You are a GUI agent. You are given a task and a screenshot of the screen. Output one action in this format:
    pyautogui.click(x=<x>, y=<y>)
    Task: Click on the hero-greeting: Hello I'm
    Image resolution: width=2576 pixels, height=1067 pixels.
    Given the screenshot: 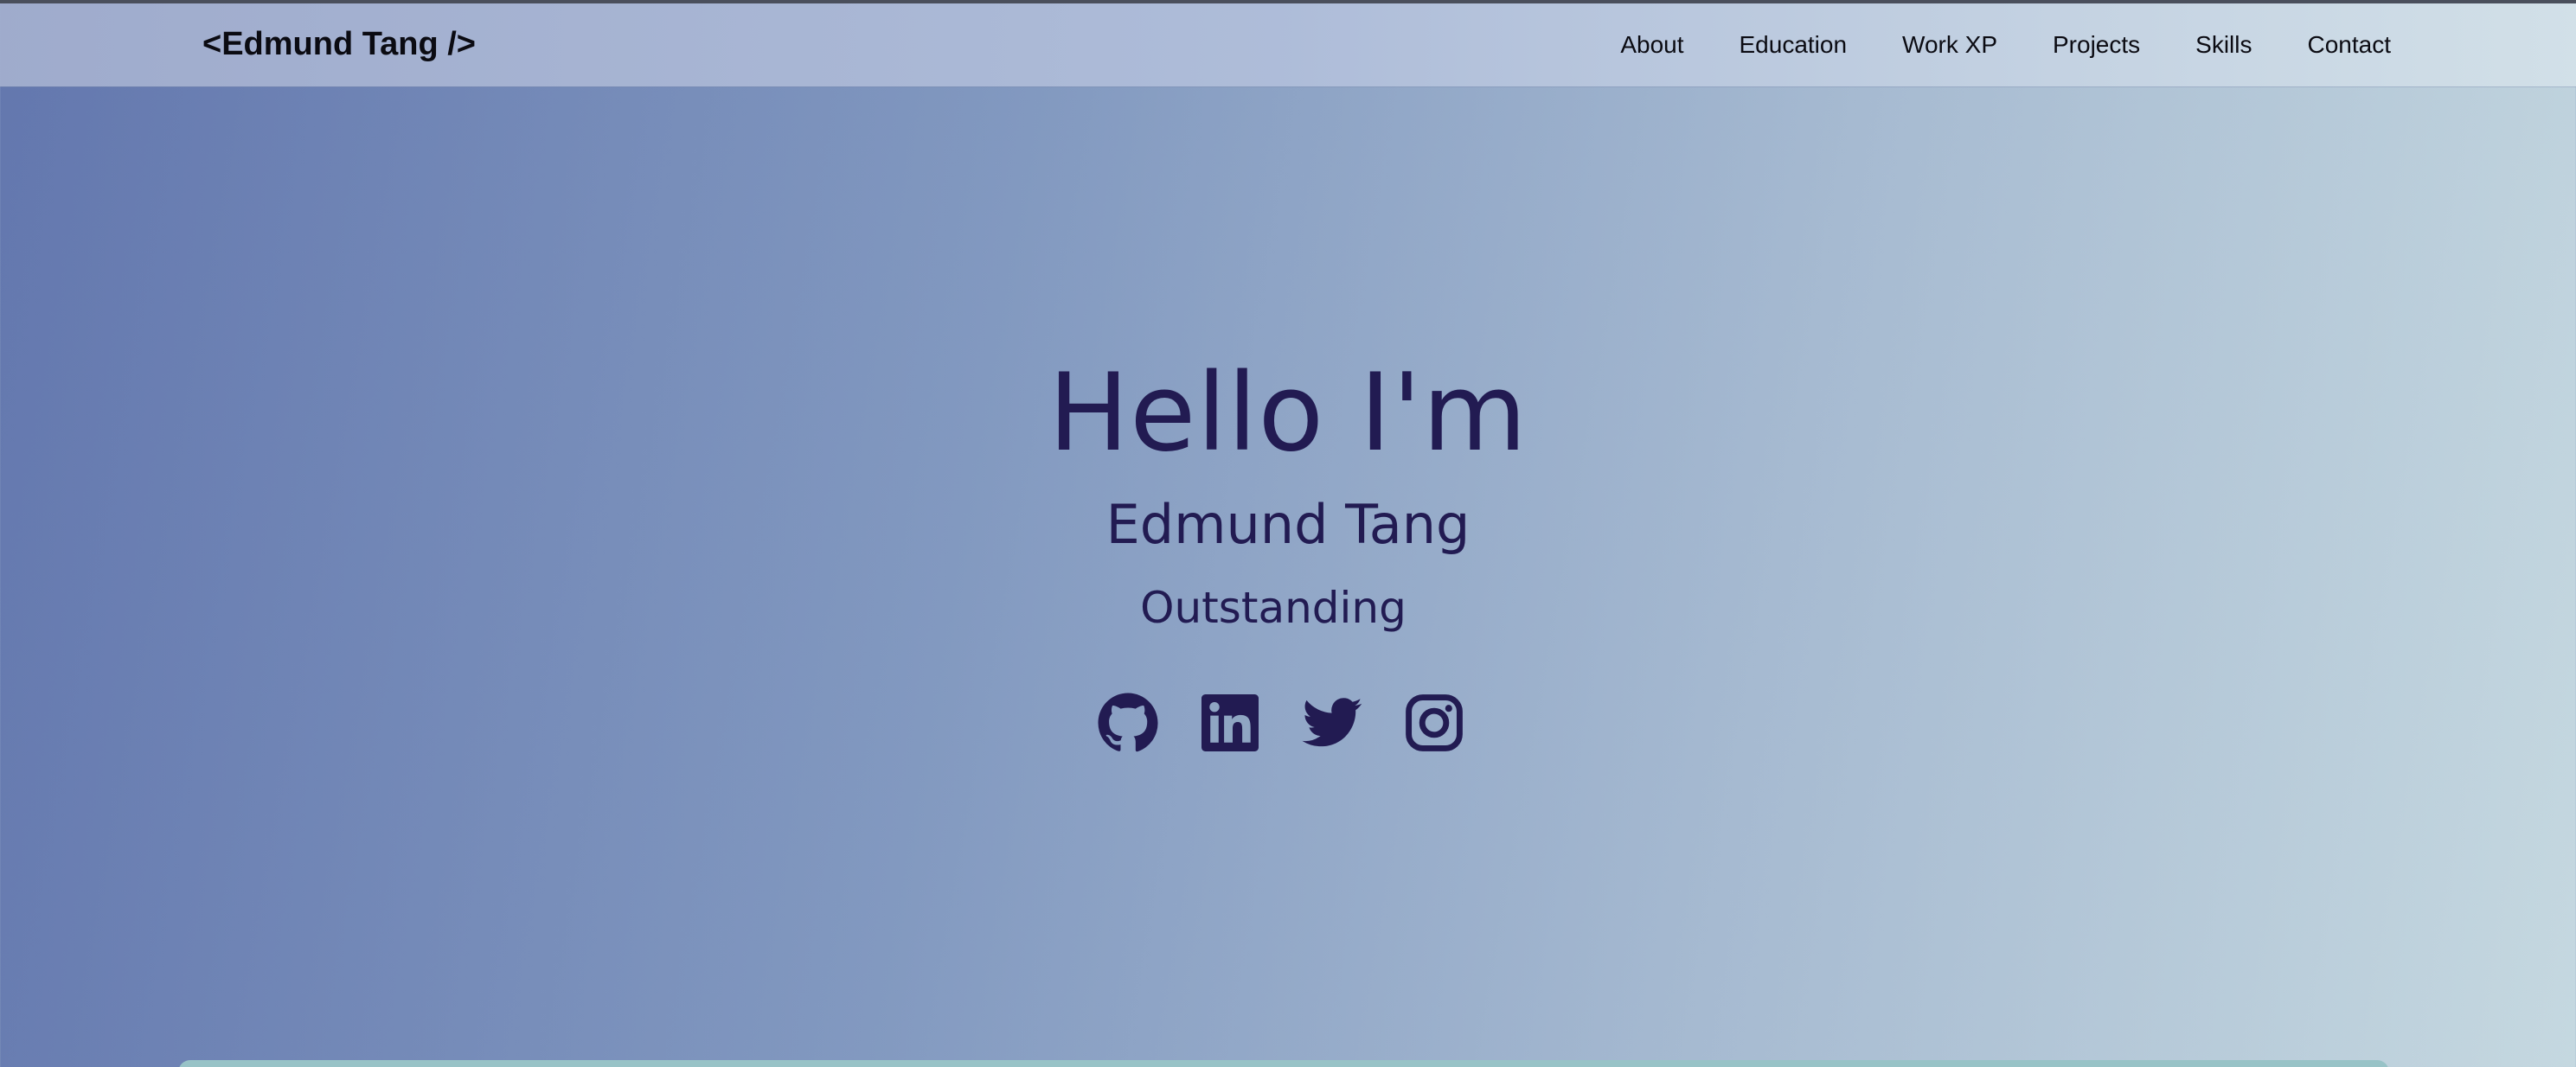 What is the action you would take?
    pyautogui.click(x=1288, y=413)
    